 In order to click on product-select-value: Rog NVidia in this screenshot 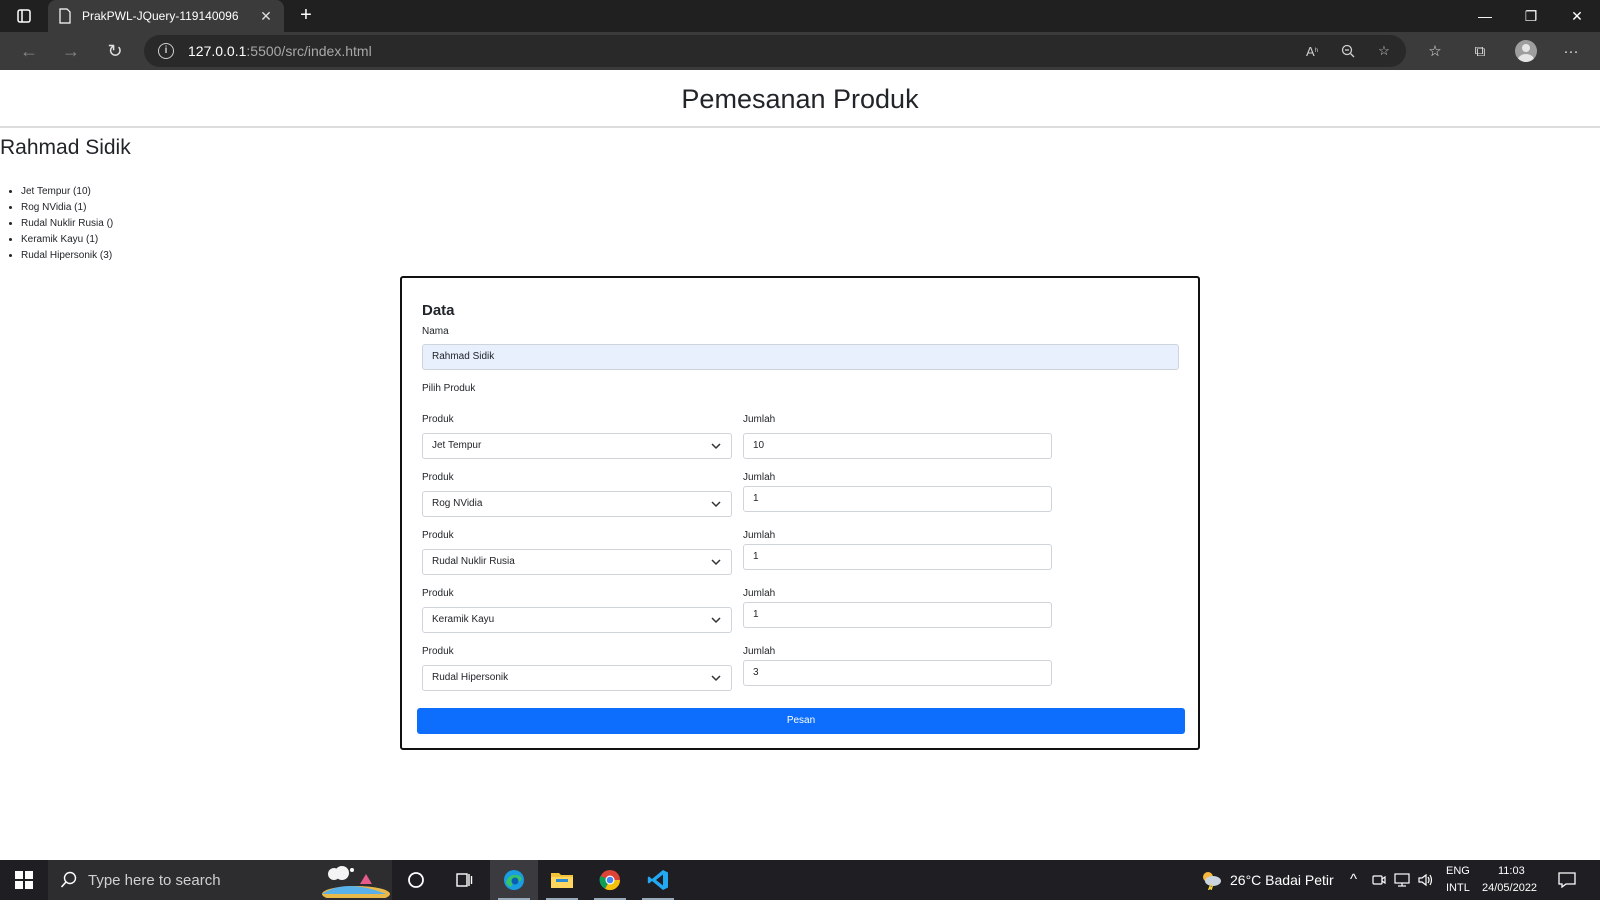, I will do `click(457, 503)`.